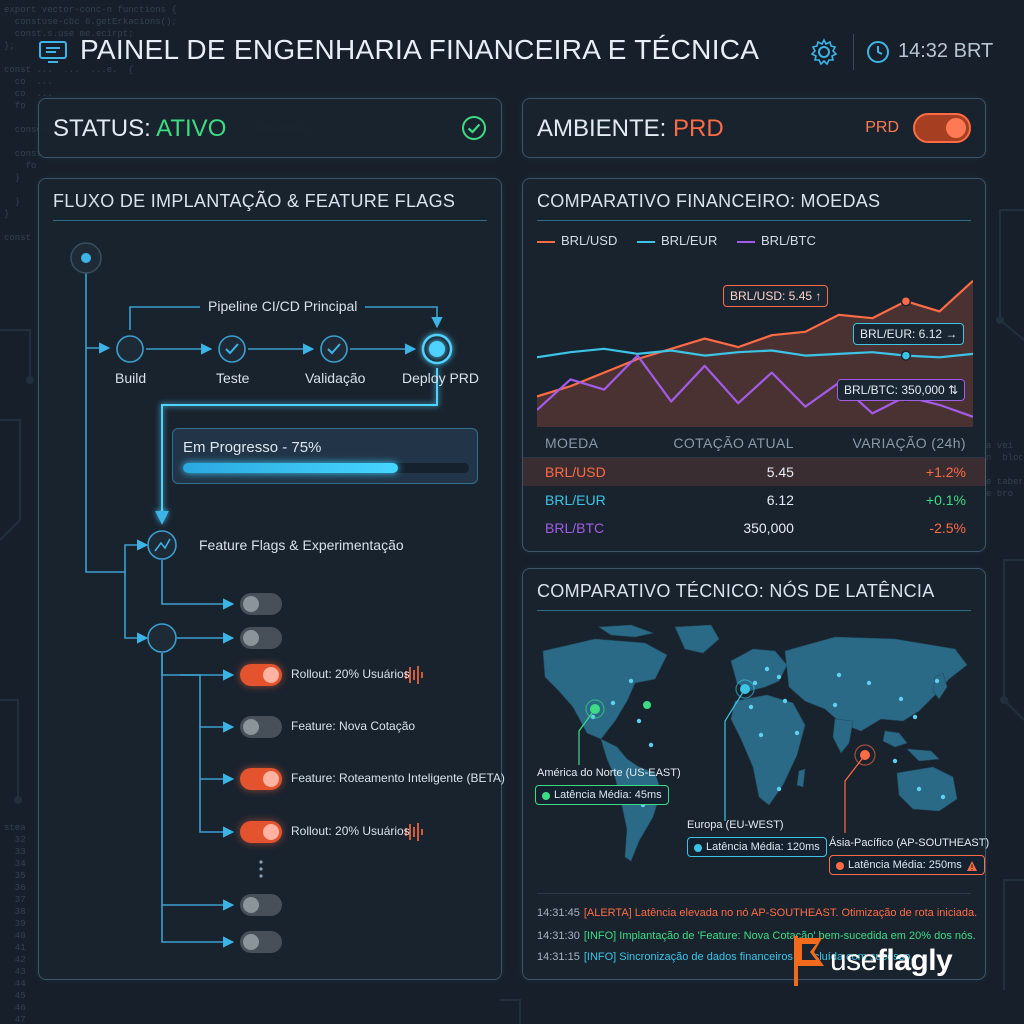  What do you see at coordinates (353, 726) in the screenshot?
I see `feature-flag-label: Feature: Nova Cotação` at bounding box center [353, 726].